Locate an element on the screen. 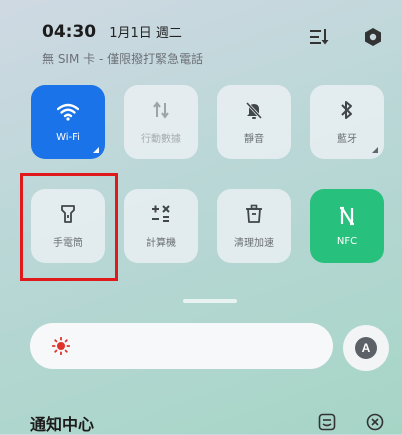 This screenshot has height=435, width=402. clear-all-icon is located at coordinates (375, 422).